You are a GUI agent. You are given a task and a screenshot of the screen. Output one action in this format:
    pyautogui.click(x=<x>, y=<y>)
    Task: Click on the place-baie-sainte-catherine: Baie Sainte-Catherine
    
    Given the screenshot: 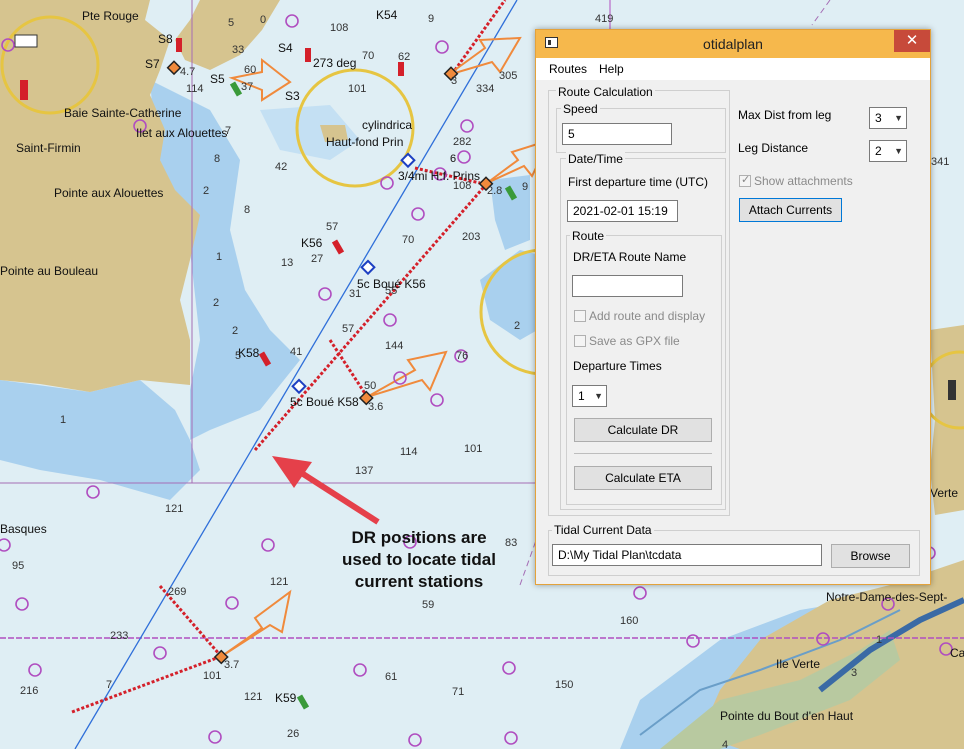 What is the action you would take?
    pyautogui.click(x=123, y=113)
    